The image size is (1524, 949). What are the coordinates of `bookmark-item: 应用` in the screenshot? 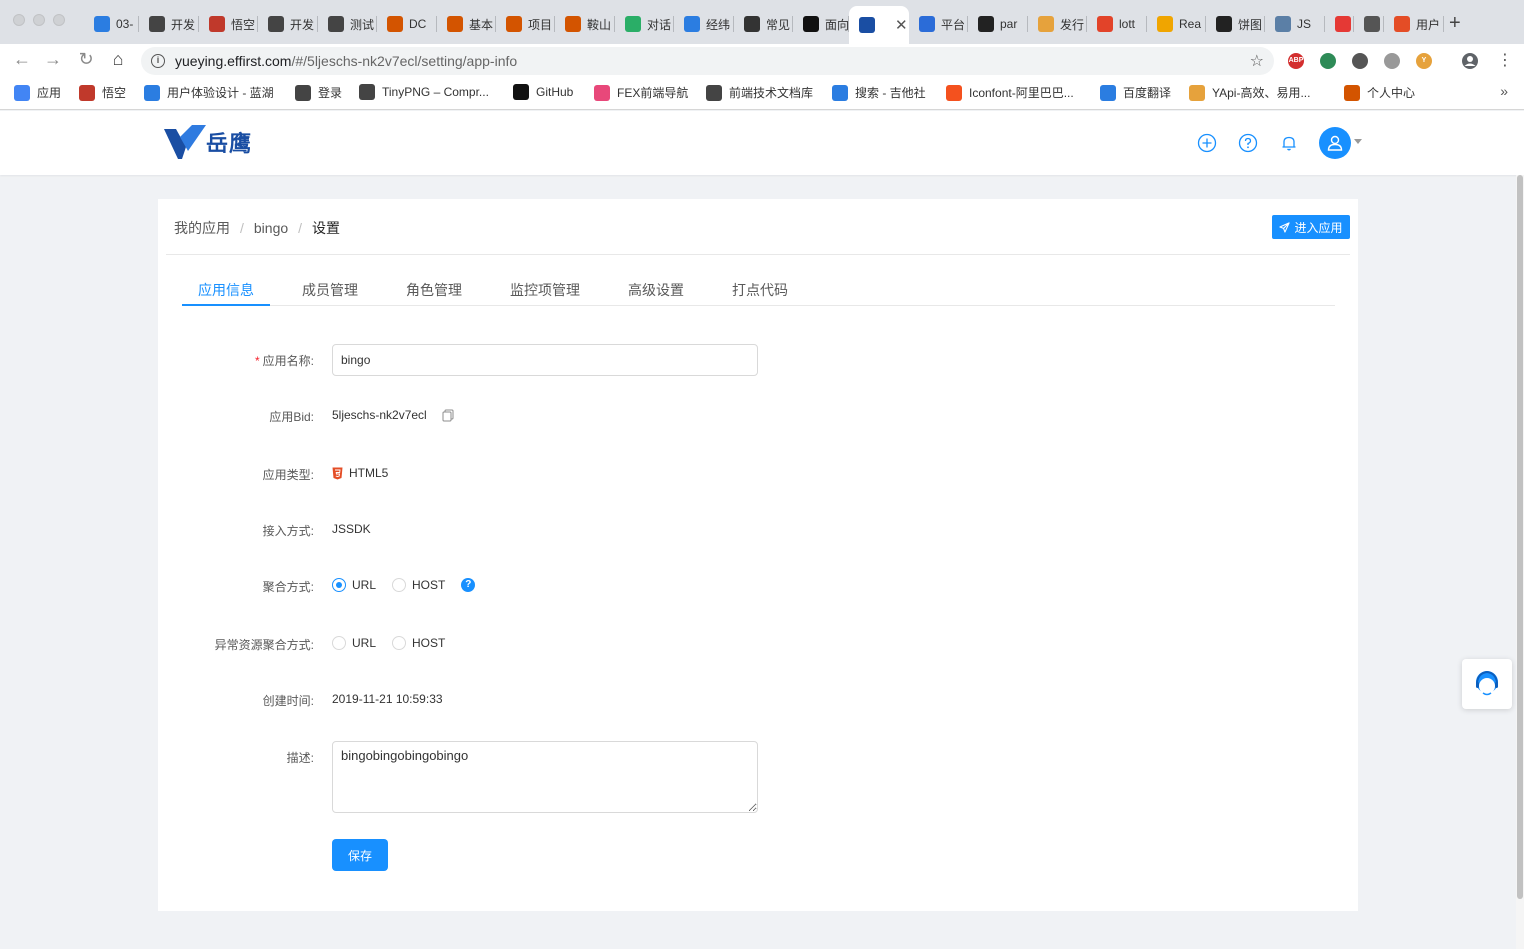 It's located at (37, 92).